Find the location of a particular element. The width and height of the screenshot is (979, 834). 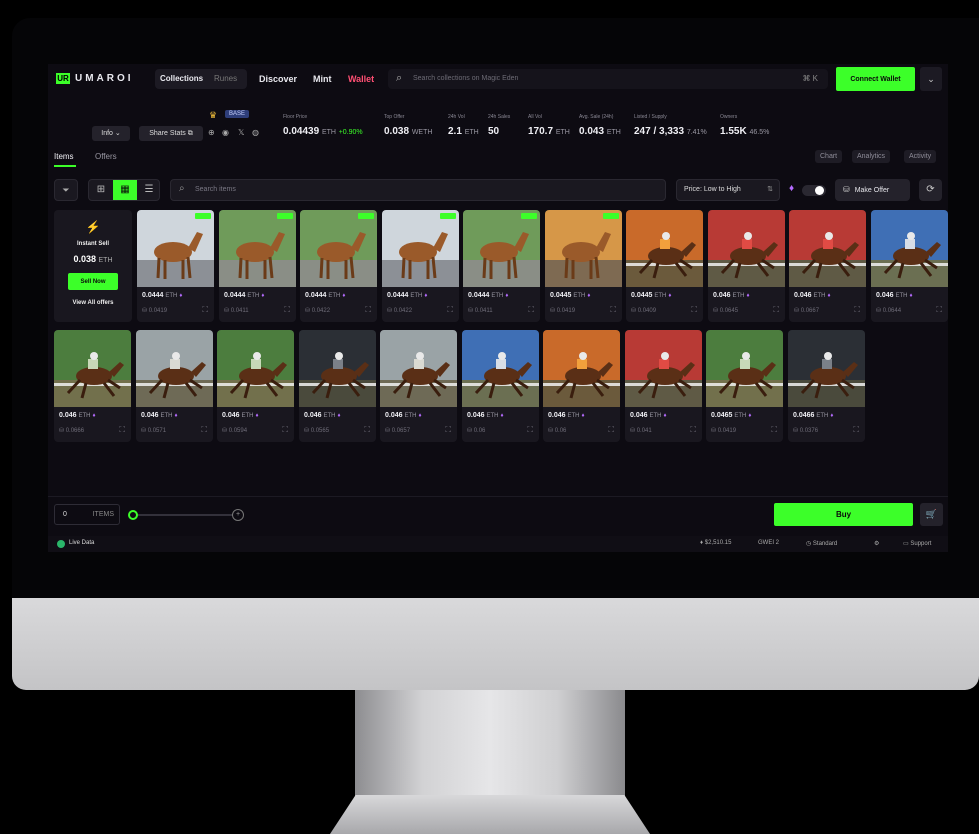

chevron-down-icon: ⌄ is located at coordinates (931, 79).